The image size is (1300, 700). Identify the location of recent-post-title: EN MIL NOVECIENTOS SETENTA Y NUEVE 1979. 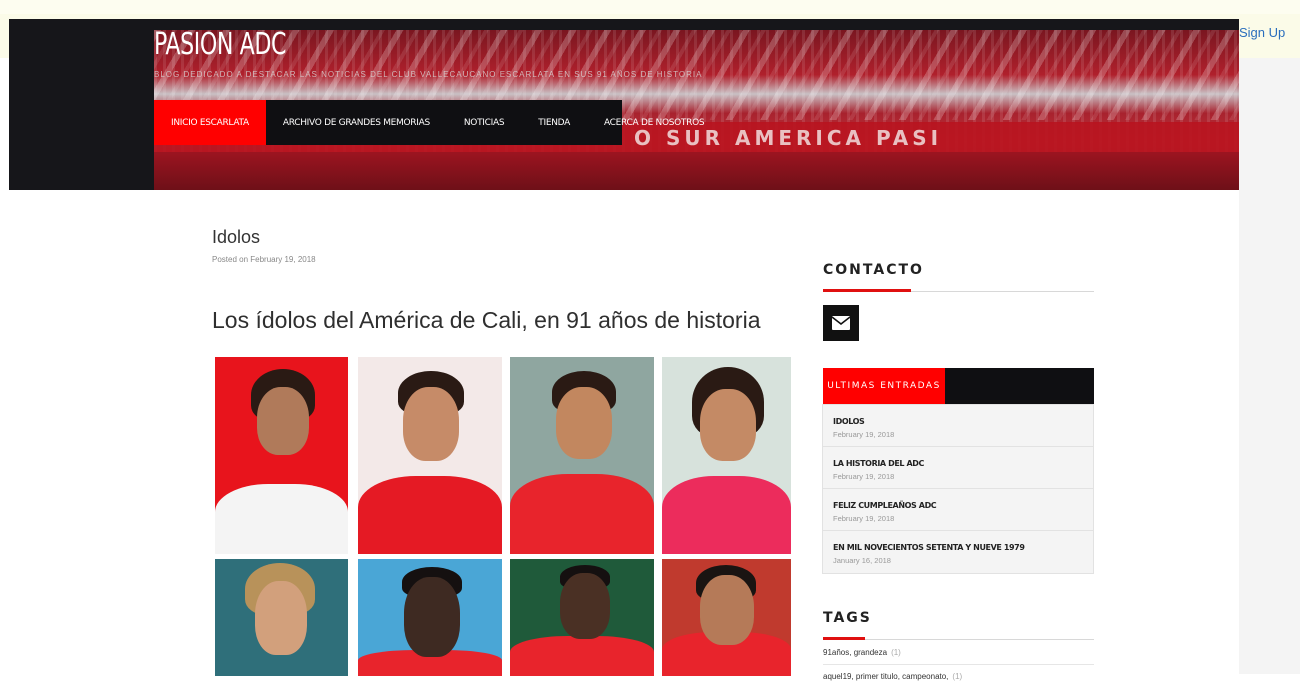
(929, 547).